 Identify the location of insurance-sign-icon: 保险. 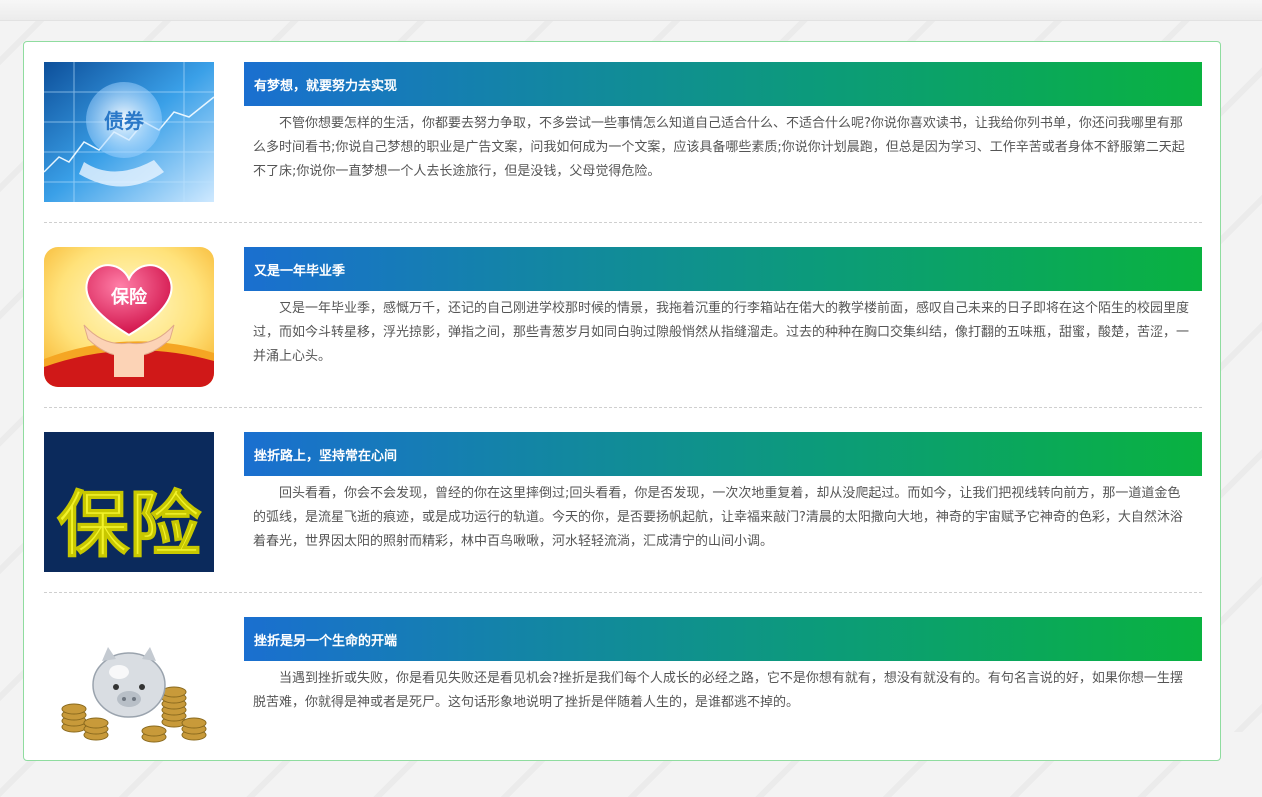
(129, 502).